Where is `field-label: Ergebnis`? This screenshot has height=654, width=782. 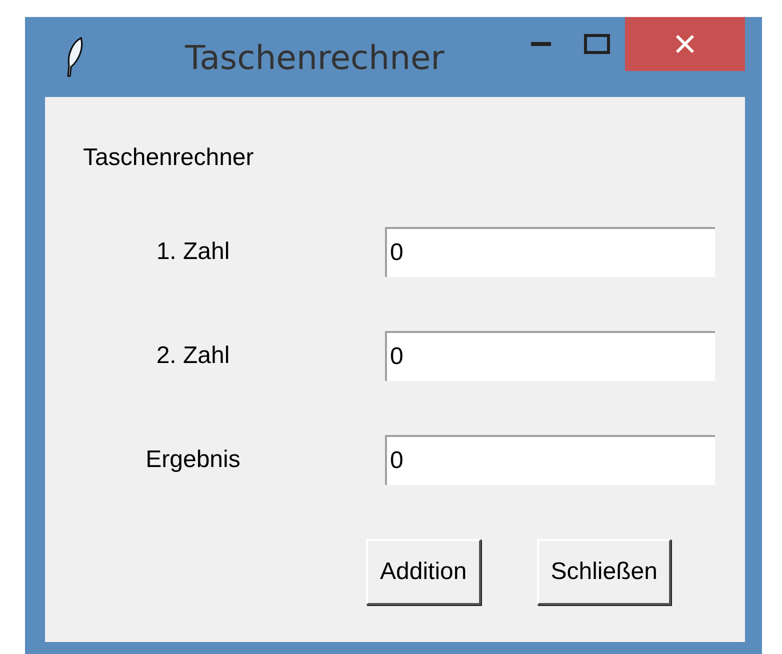
field-label: Ergebnis is located at coordinates (193, 460).